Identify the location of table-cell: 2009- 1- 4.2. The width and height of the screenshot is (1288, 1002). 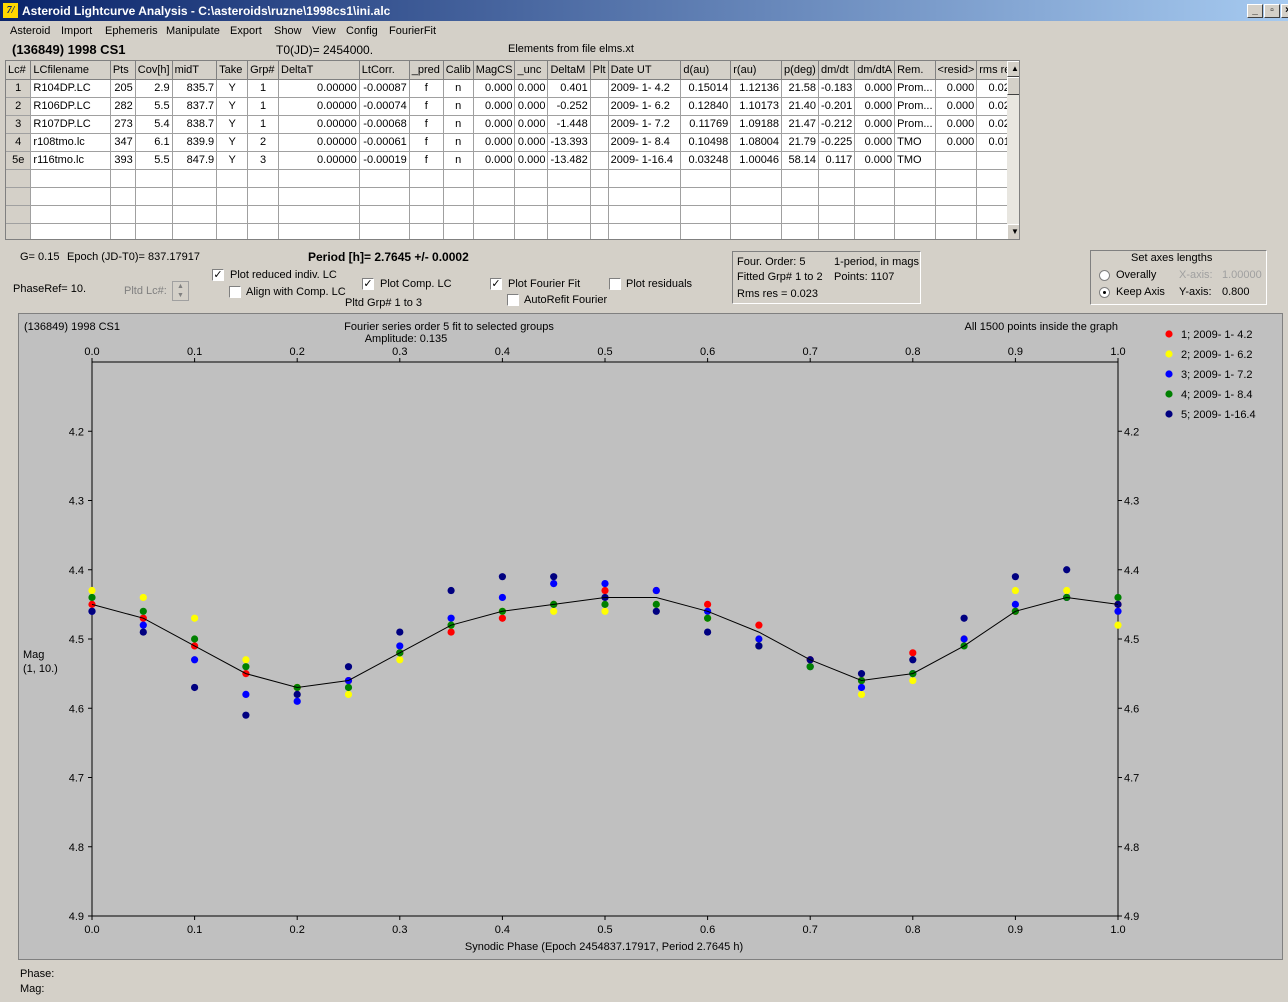
(645, 88).